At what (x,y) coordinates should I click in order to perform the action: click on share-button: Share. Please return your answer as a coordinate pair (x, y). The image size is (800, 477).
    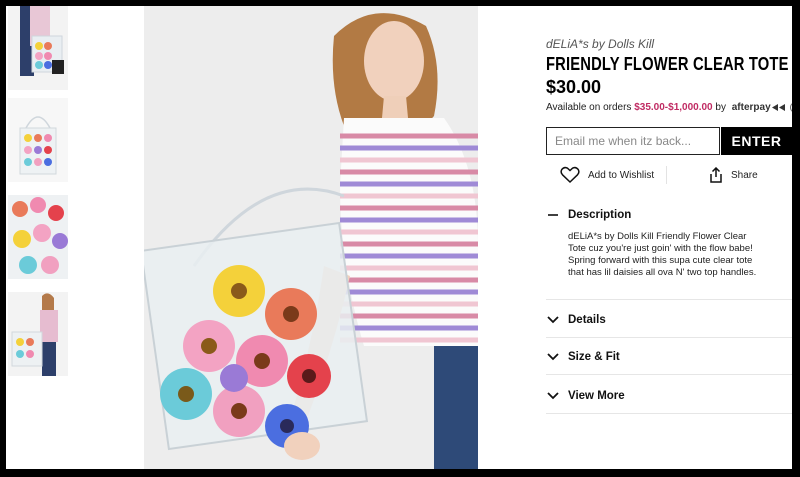
    Looking at the image, I should click on (733, 175).